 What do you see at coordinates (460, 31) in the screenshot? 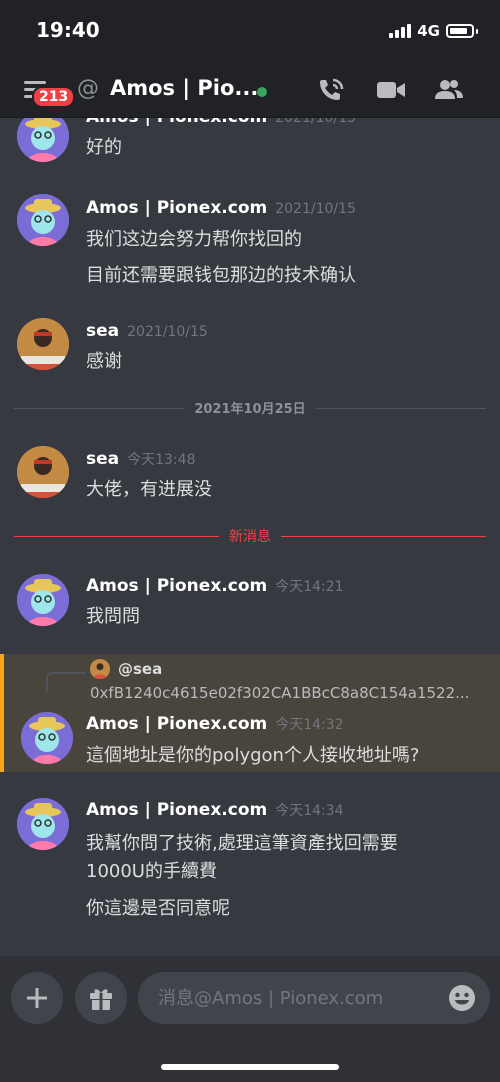
I see `battery-icon` at bounding box center [460, 31].